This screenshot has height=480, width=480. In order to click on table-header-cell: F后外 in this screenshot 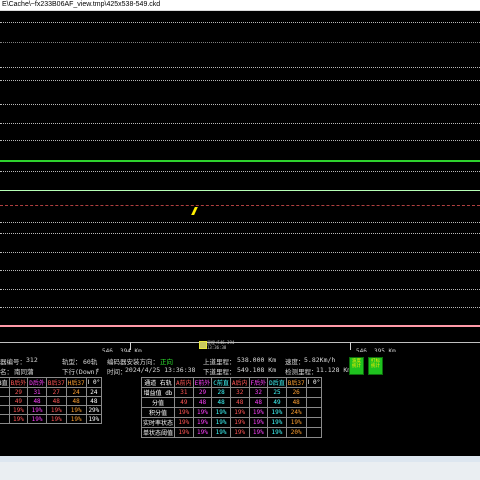, I will do `click(258, 382)`.